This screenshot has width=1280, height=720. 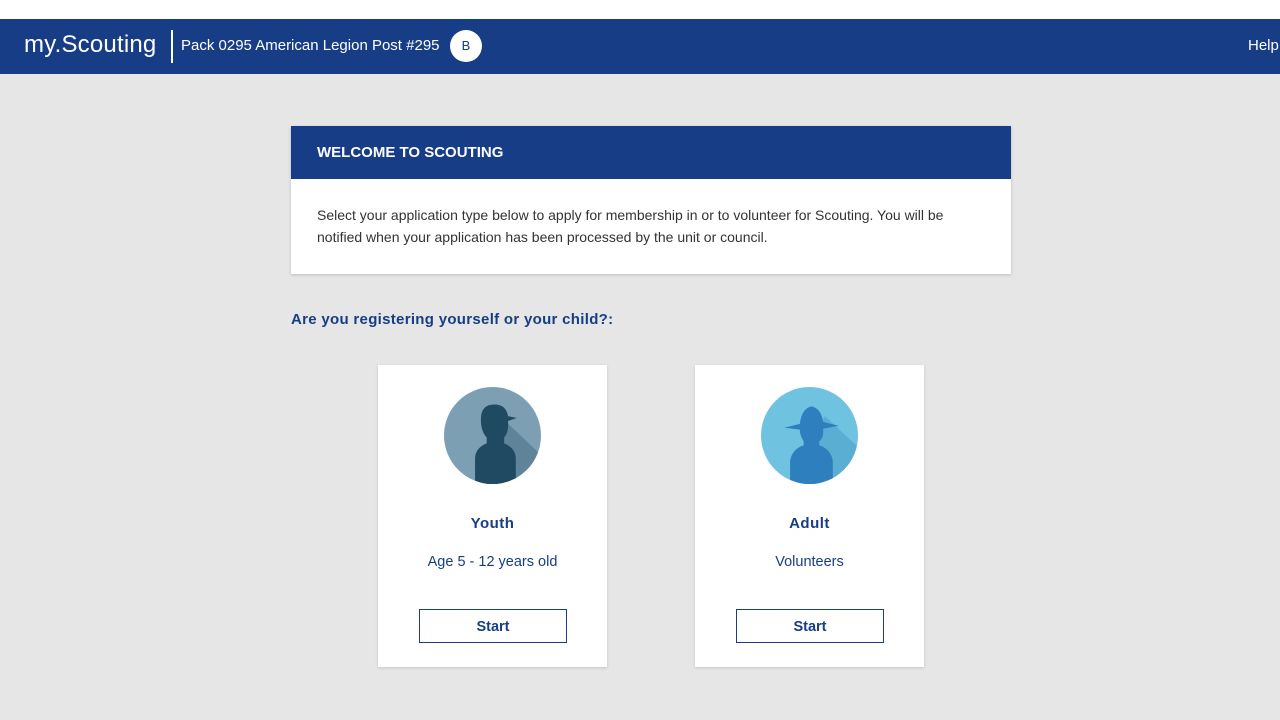 What do you see at coordinates (809, 562) in the screenshot?
I see `adult-subtitle: Volunteers` at bounding box center [809, 562].